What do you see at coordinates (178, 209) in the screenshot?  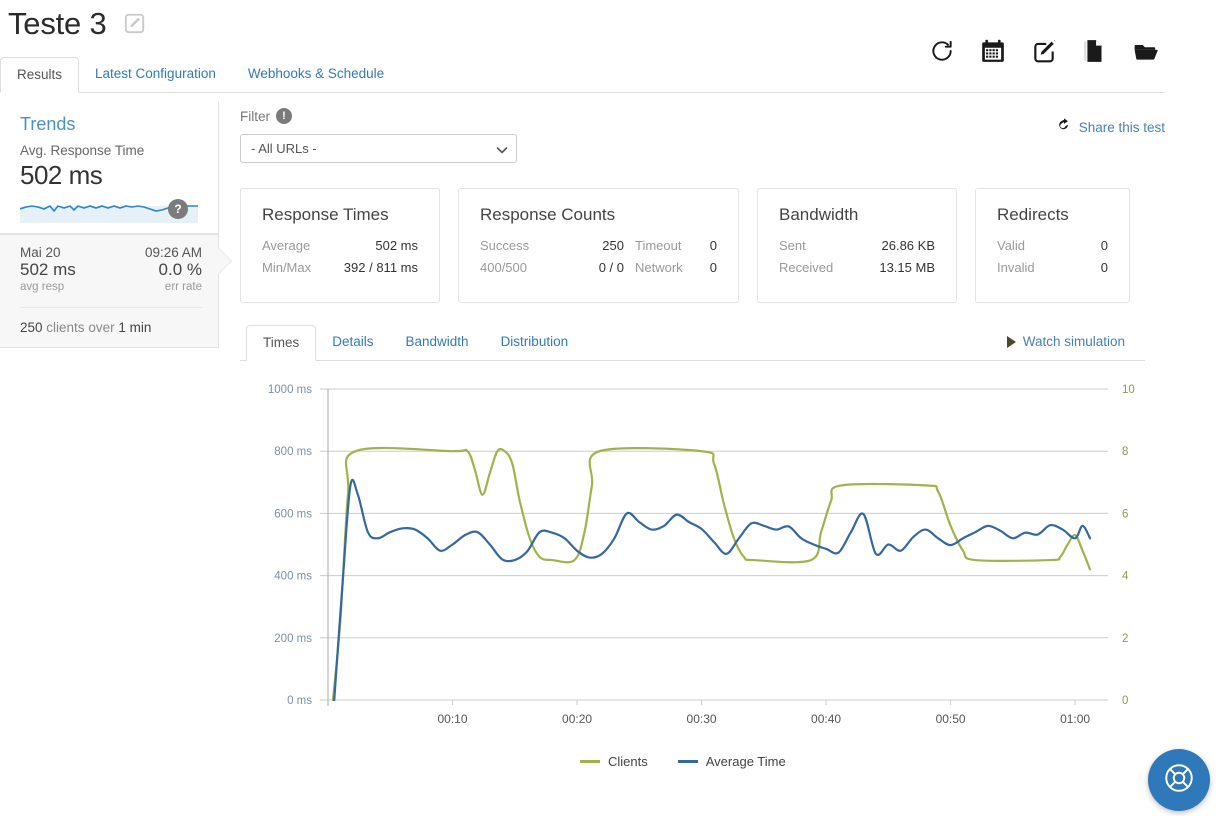 I see `sparkline-help-badge: ?` at bounding box center [178, 209].